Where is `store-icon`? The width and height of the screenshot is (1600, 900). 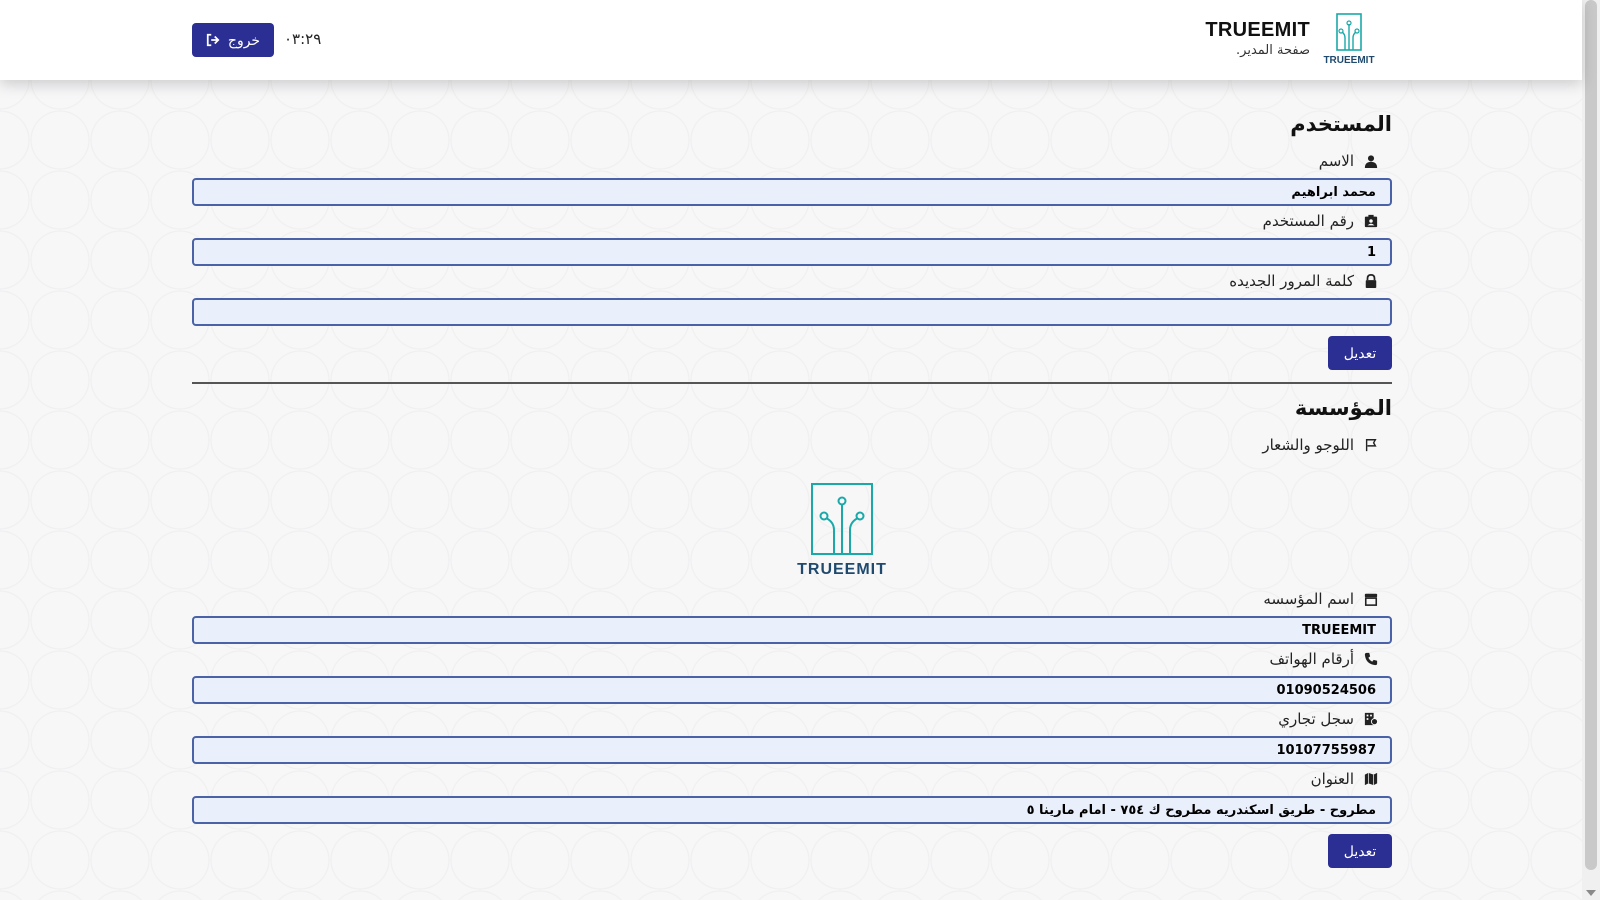 store-icon is located at coordinates (1371, 599).